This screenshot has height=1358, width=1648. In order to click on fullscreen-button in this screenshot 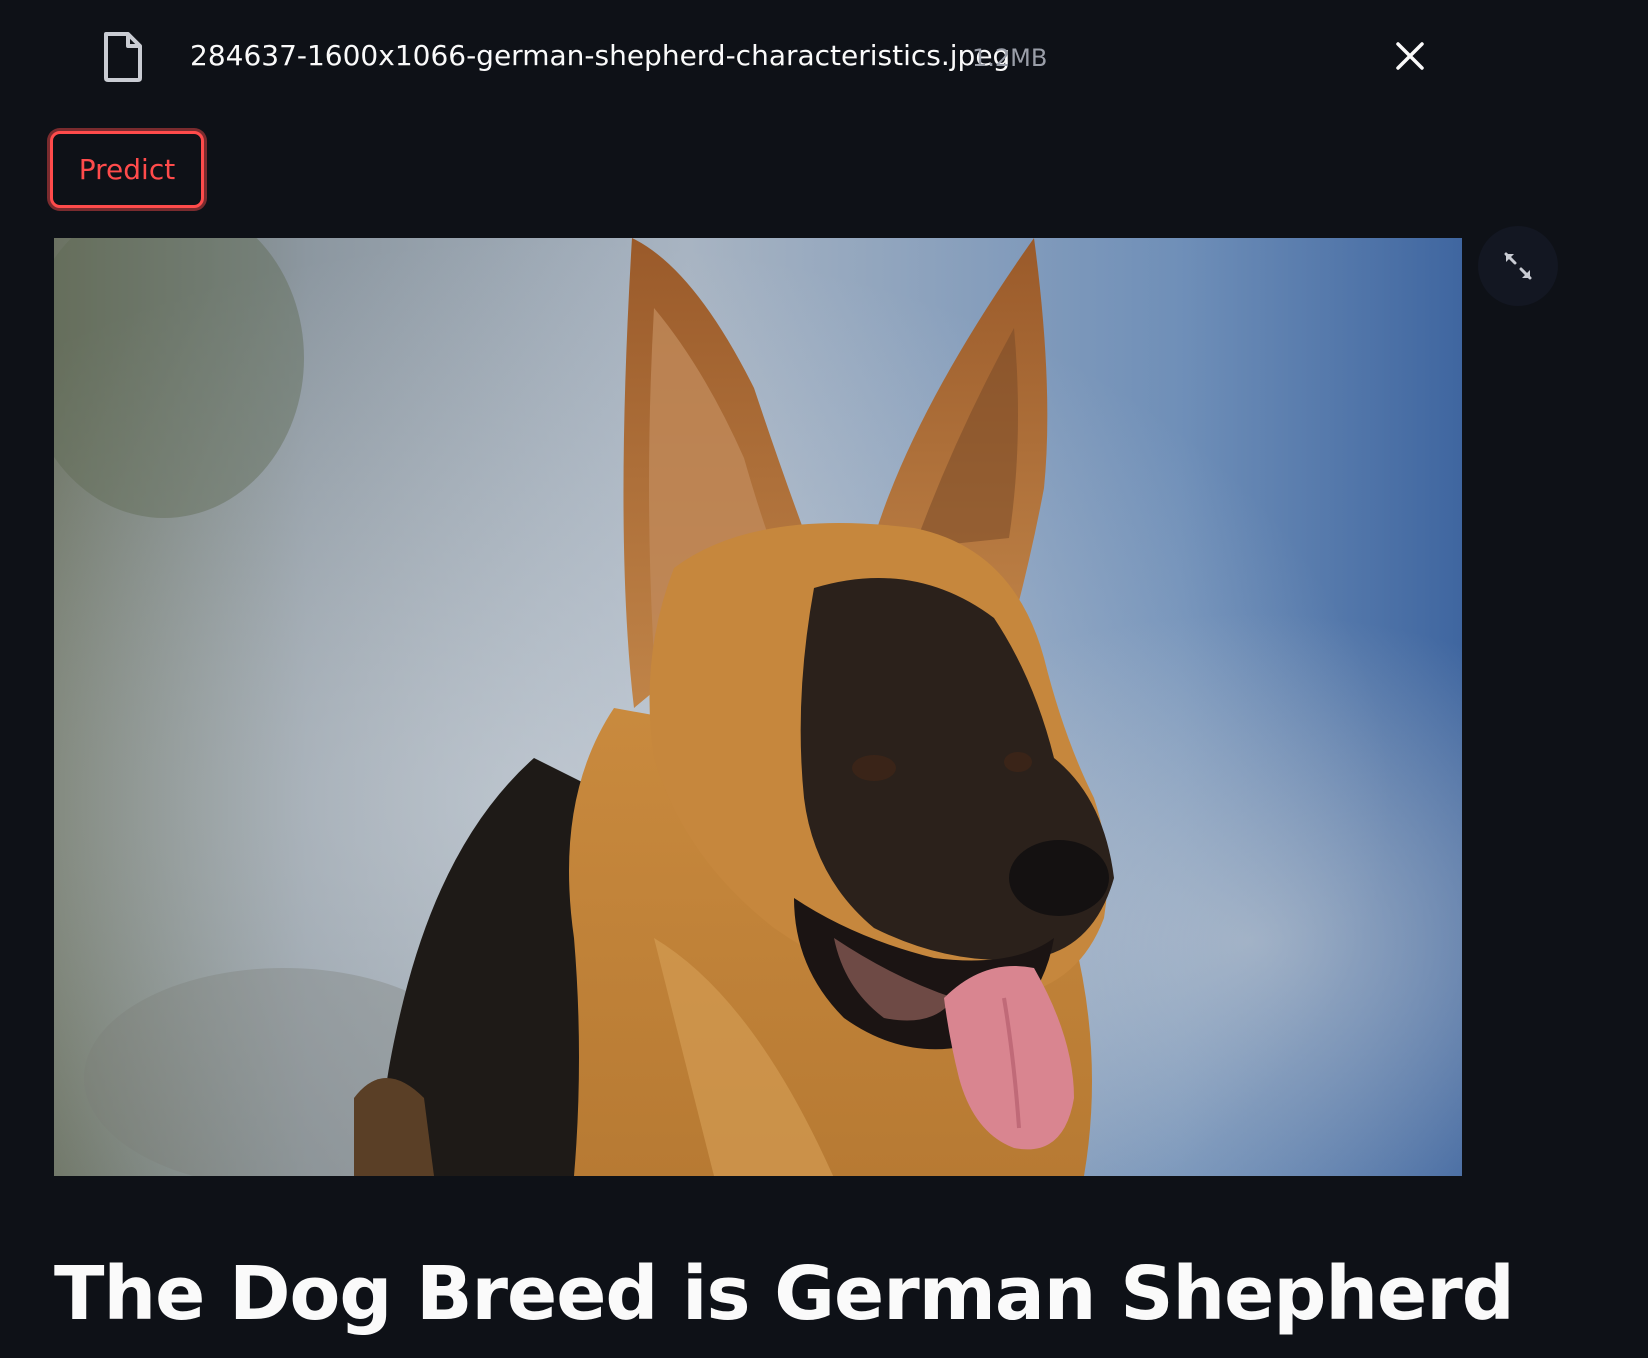, I will do `click(1518, 266)`.